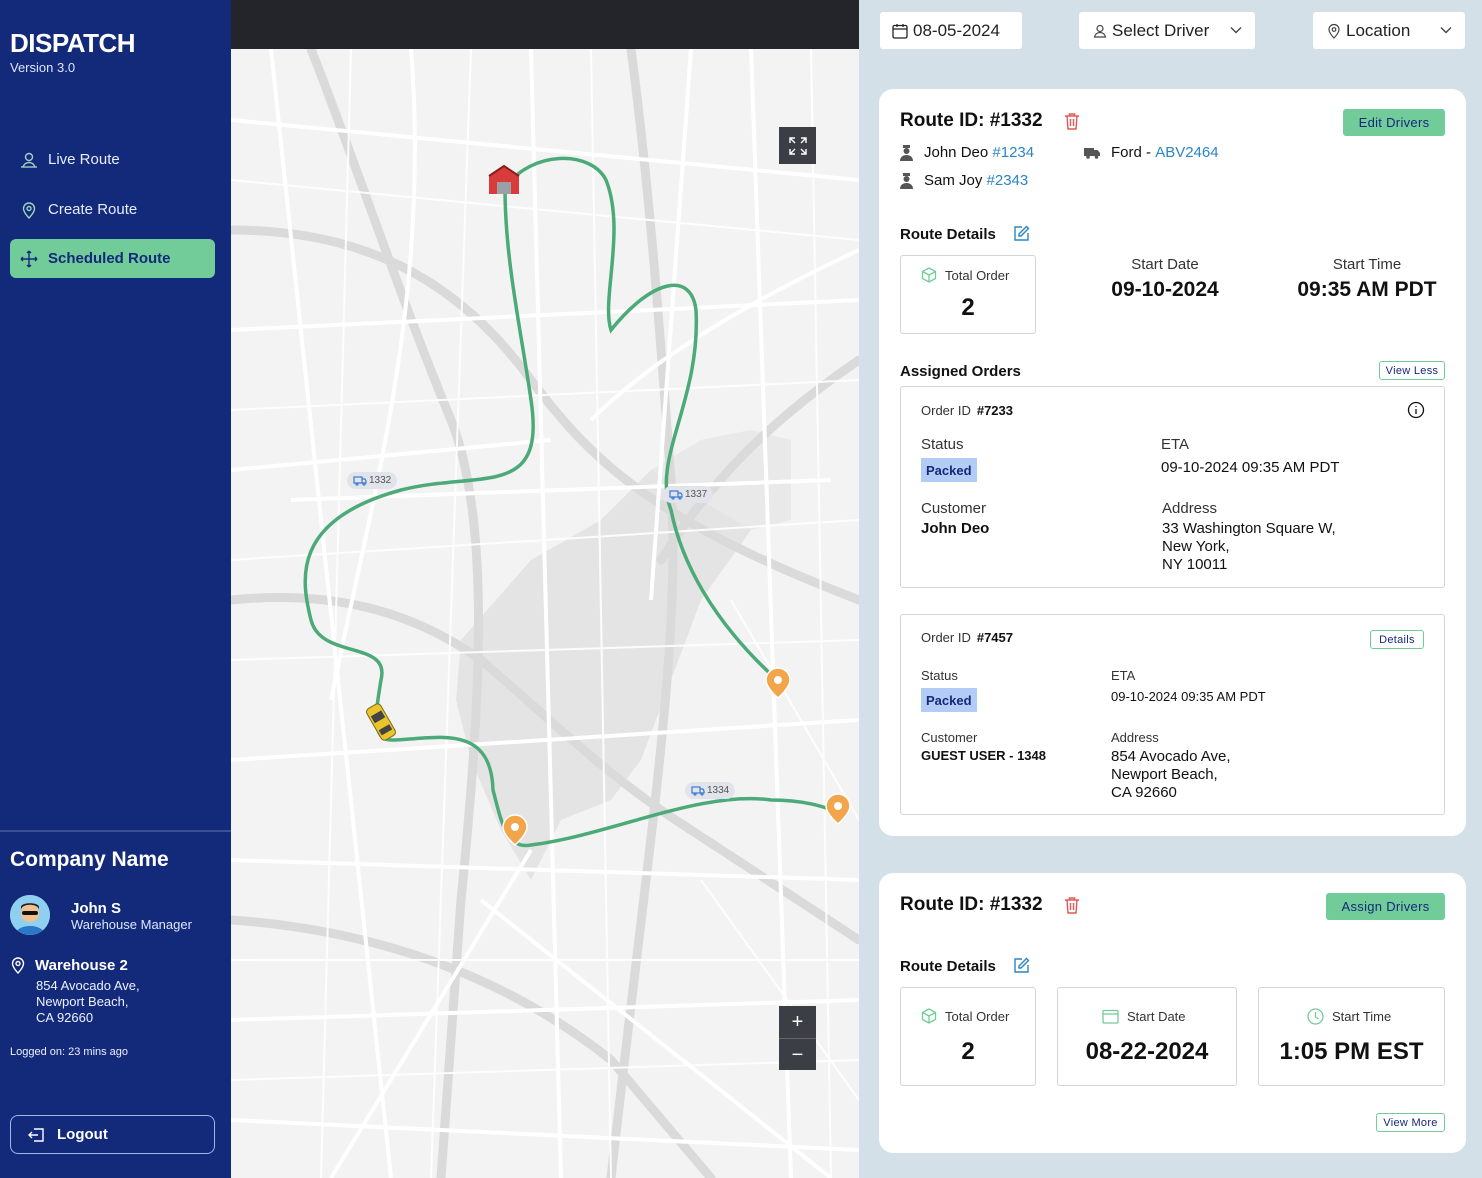  I want to click on sidebar-item-live-route: Live Route, so click(112, 159).